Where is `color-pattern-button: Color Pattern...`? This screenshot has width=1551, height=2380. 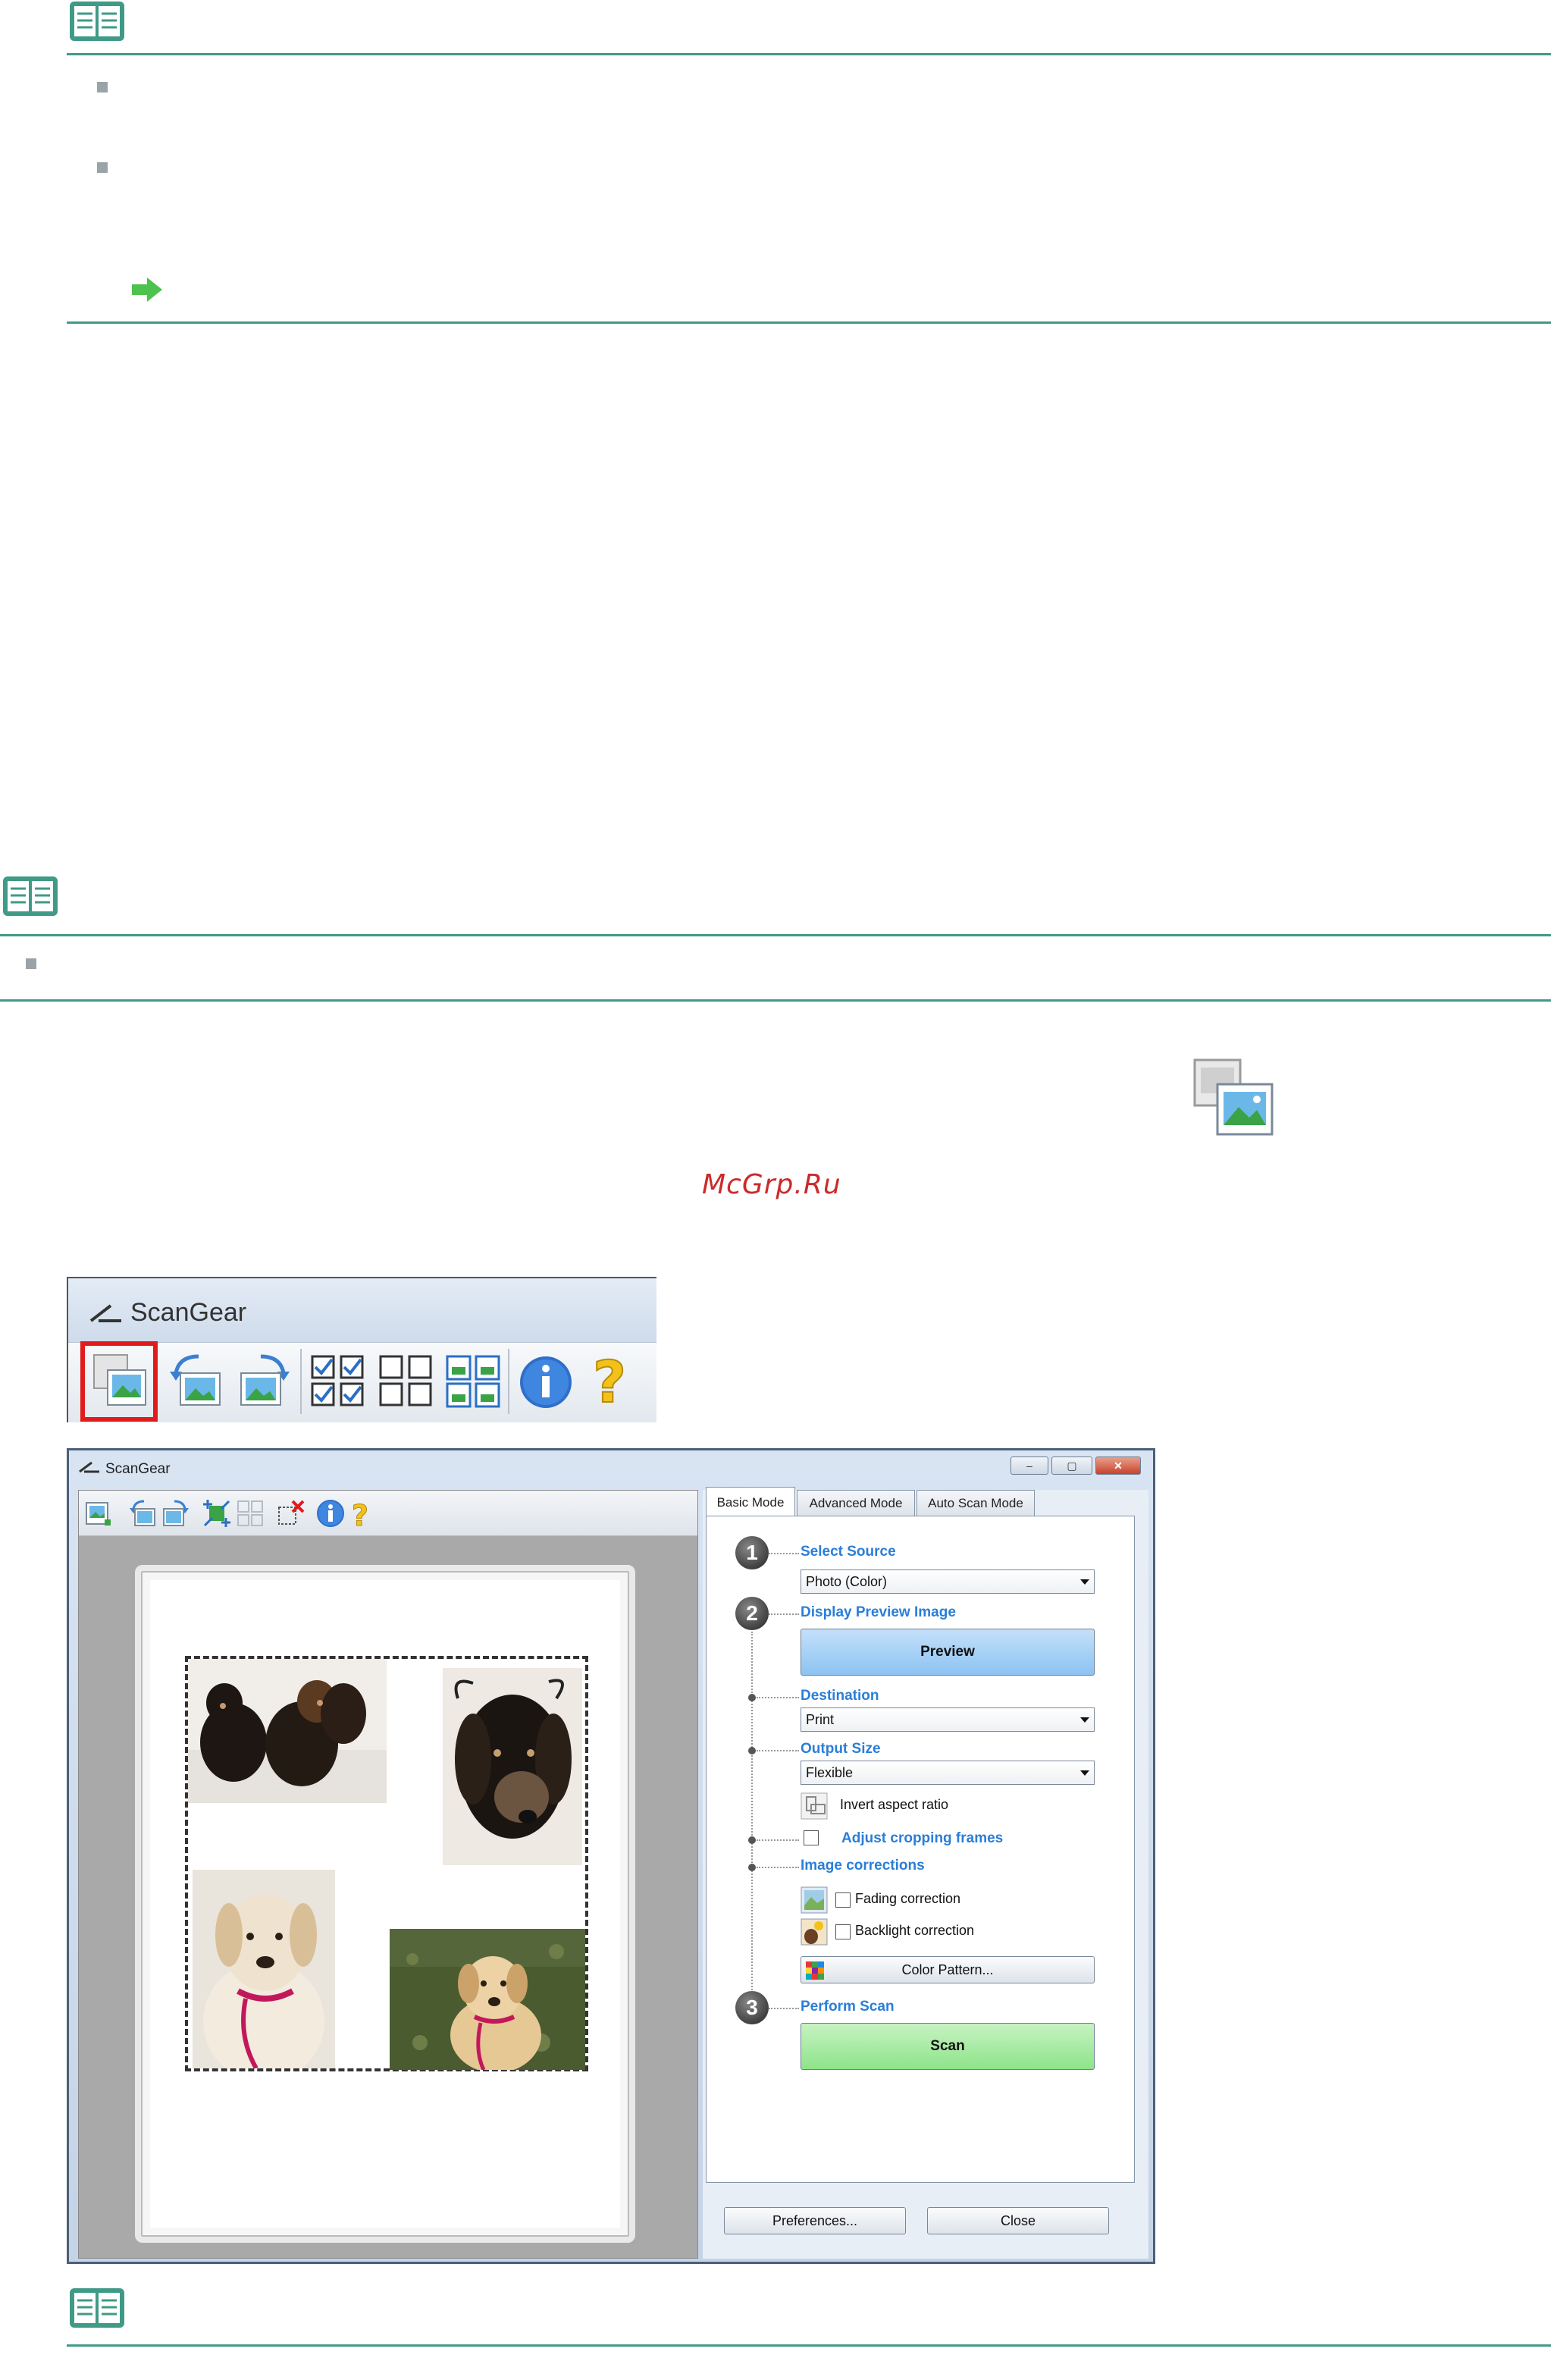
color-pattern-button: Color Pattern... is located at coordinates (948, 1970).